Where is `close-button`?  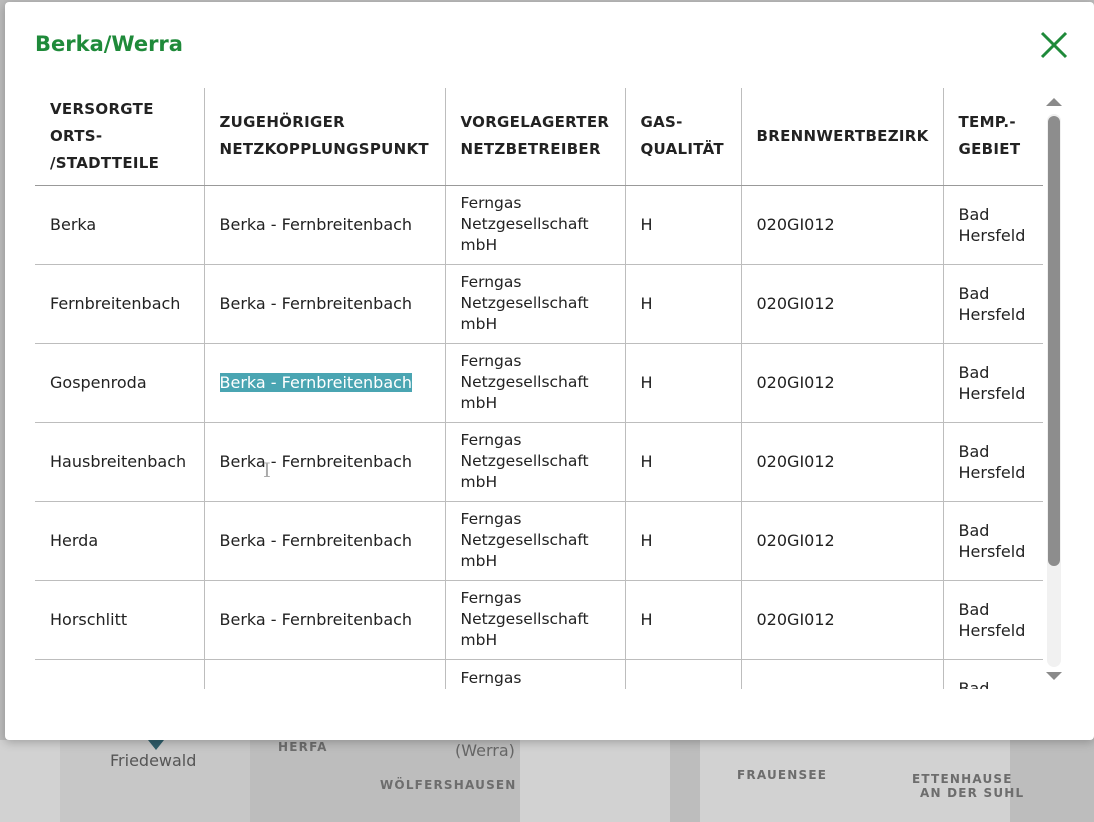
close-button is located at coordinates (1054, 45).